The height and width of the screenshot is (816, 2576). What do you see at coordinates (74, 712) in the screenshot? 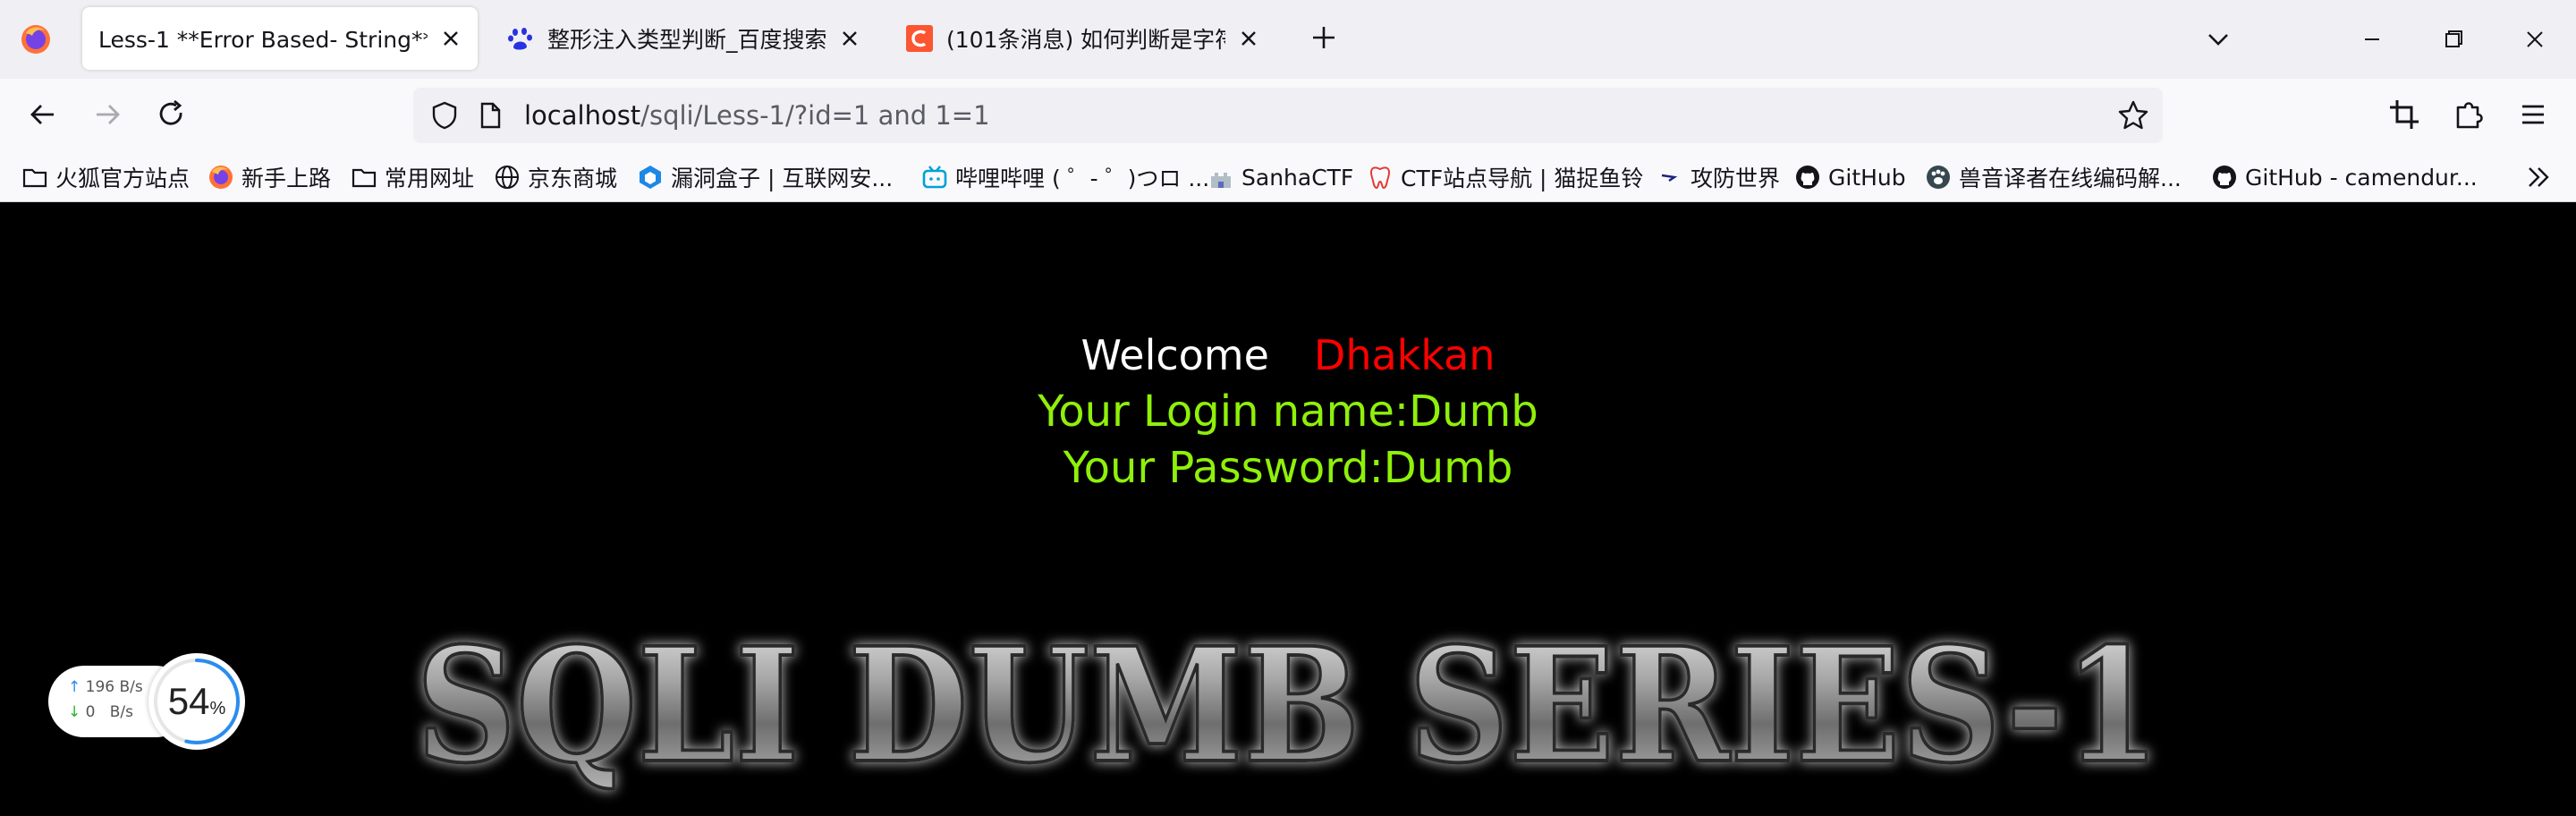
I see `download-arrow-icon: ↓` at bounding box center [74, 712].